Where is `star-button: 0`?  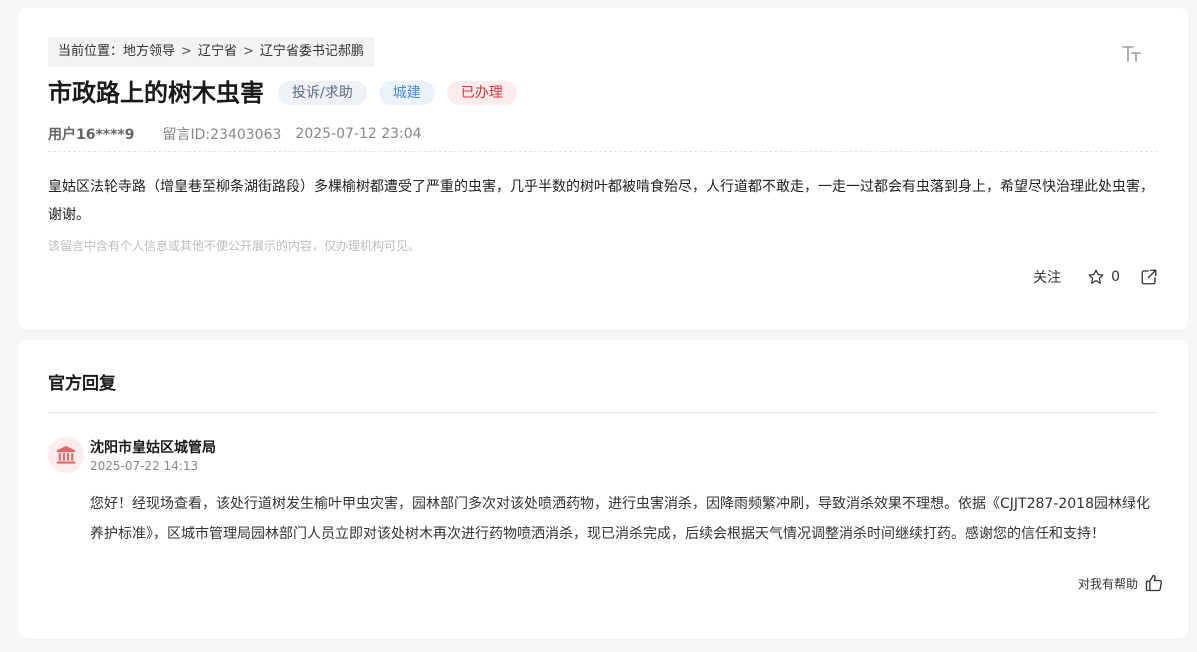 star-button: 0 is located at coordinates (1103, 277).